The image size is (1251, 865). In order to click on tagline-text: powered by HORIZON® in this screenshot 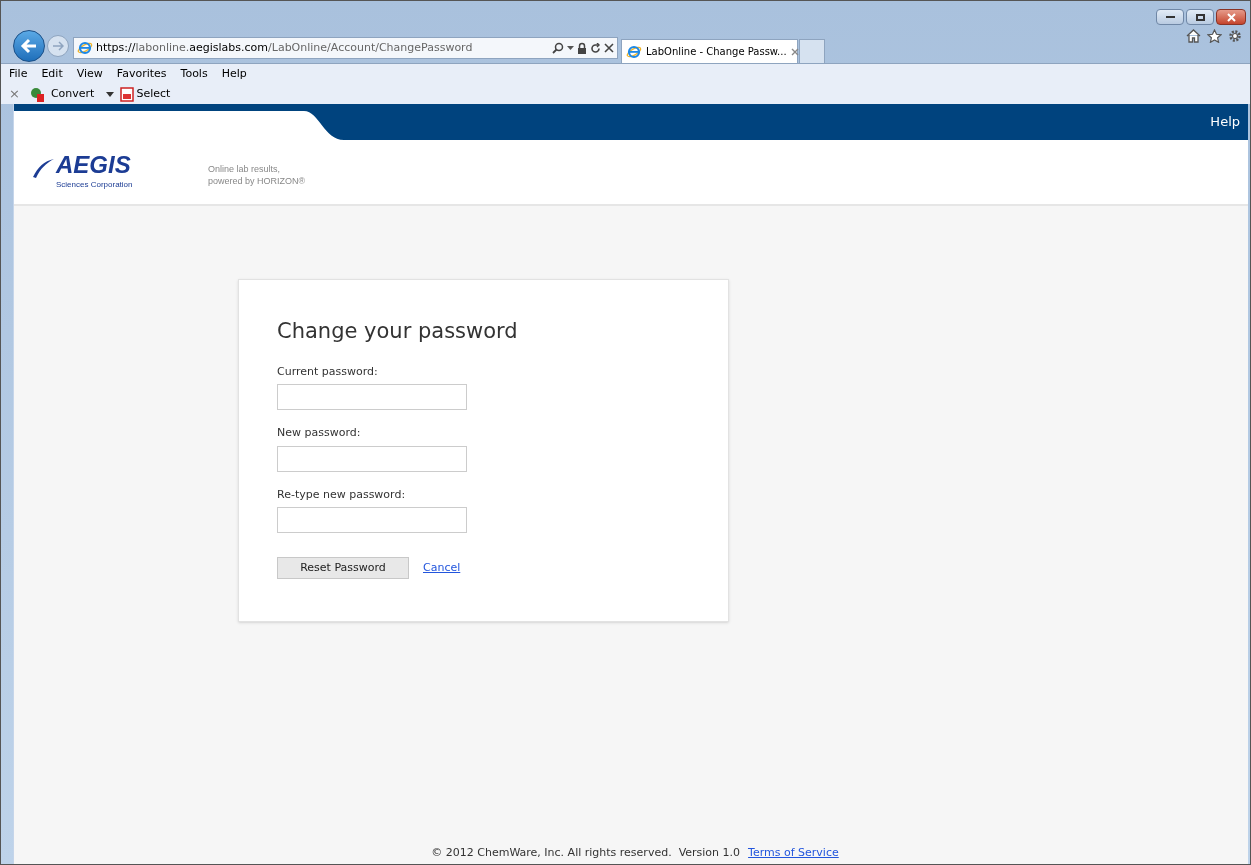, I will do `click(257, 181)`.